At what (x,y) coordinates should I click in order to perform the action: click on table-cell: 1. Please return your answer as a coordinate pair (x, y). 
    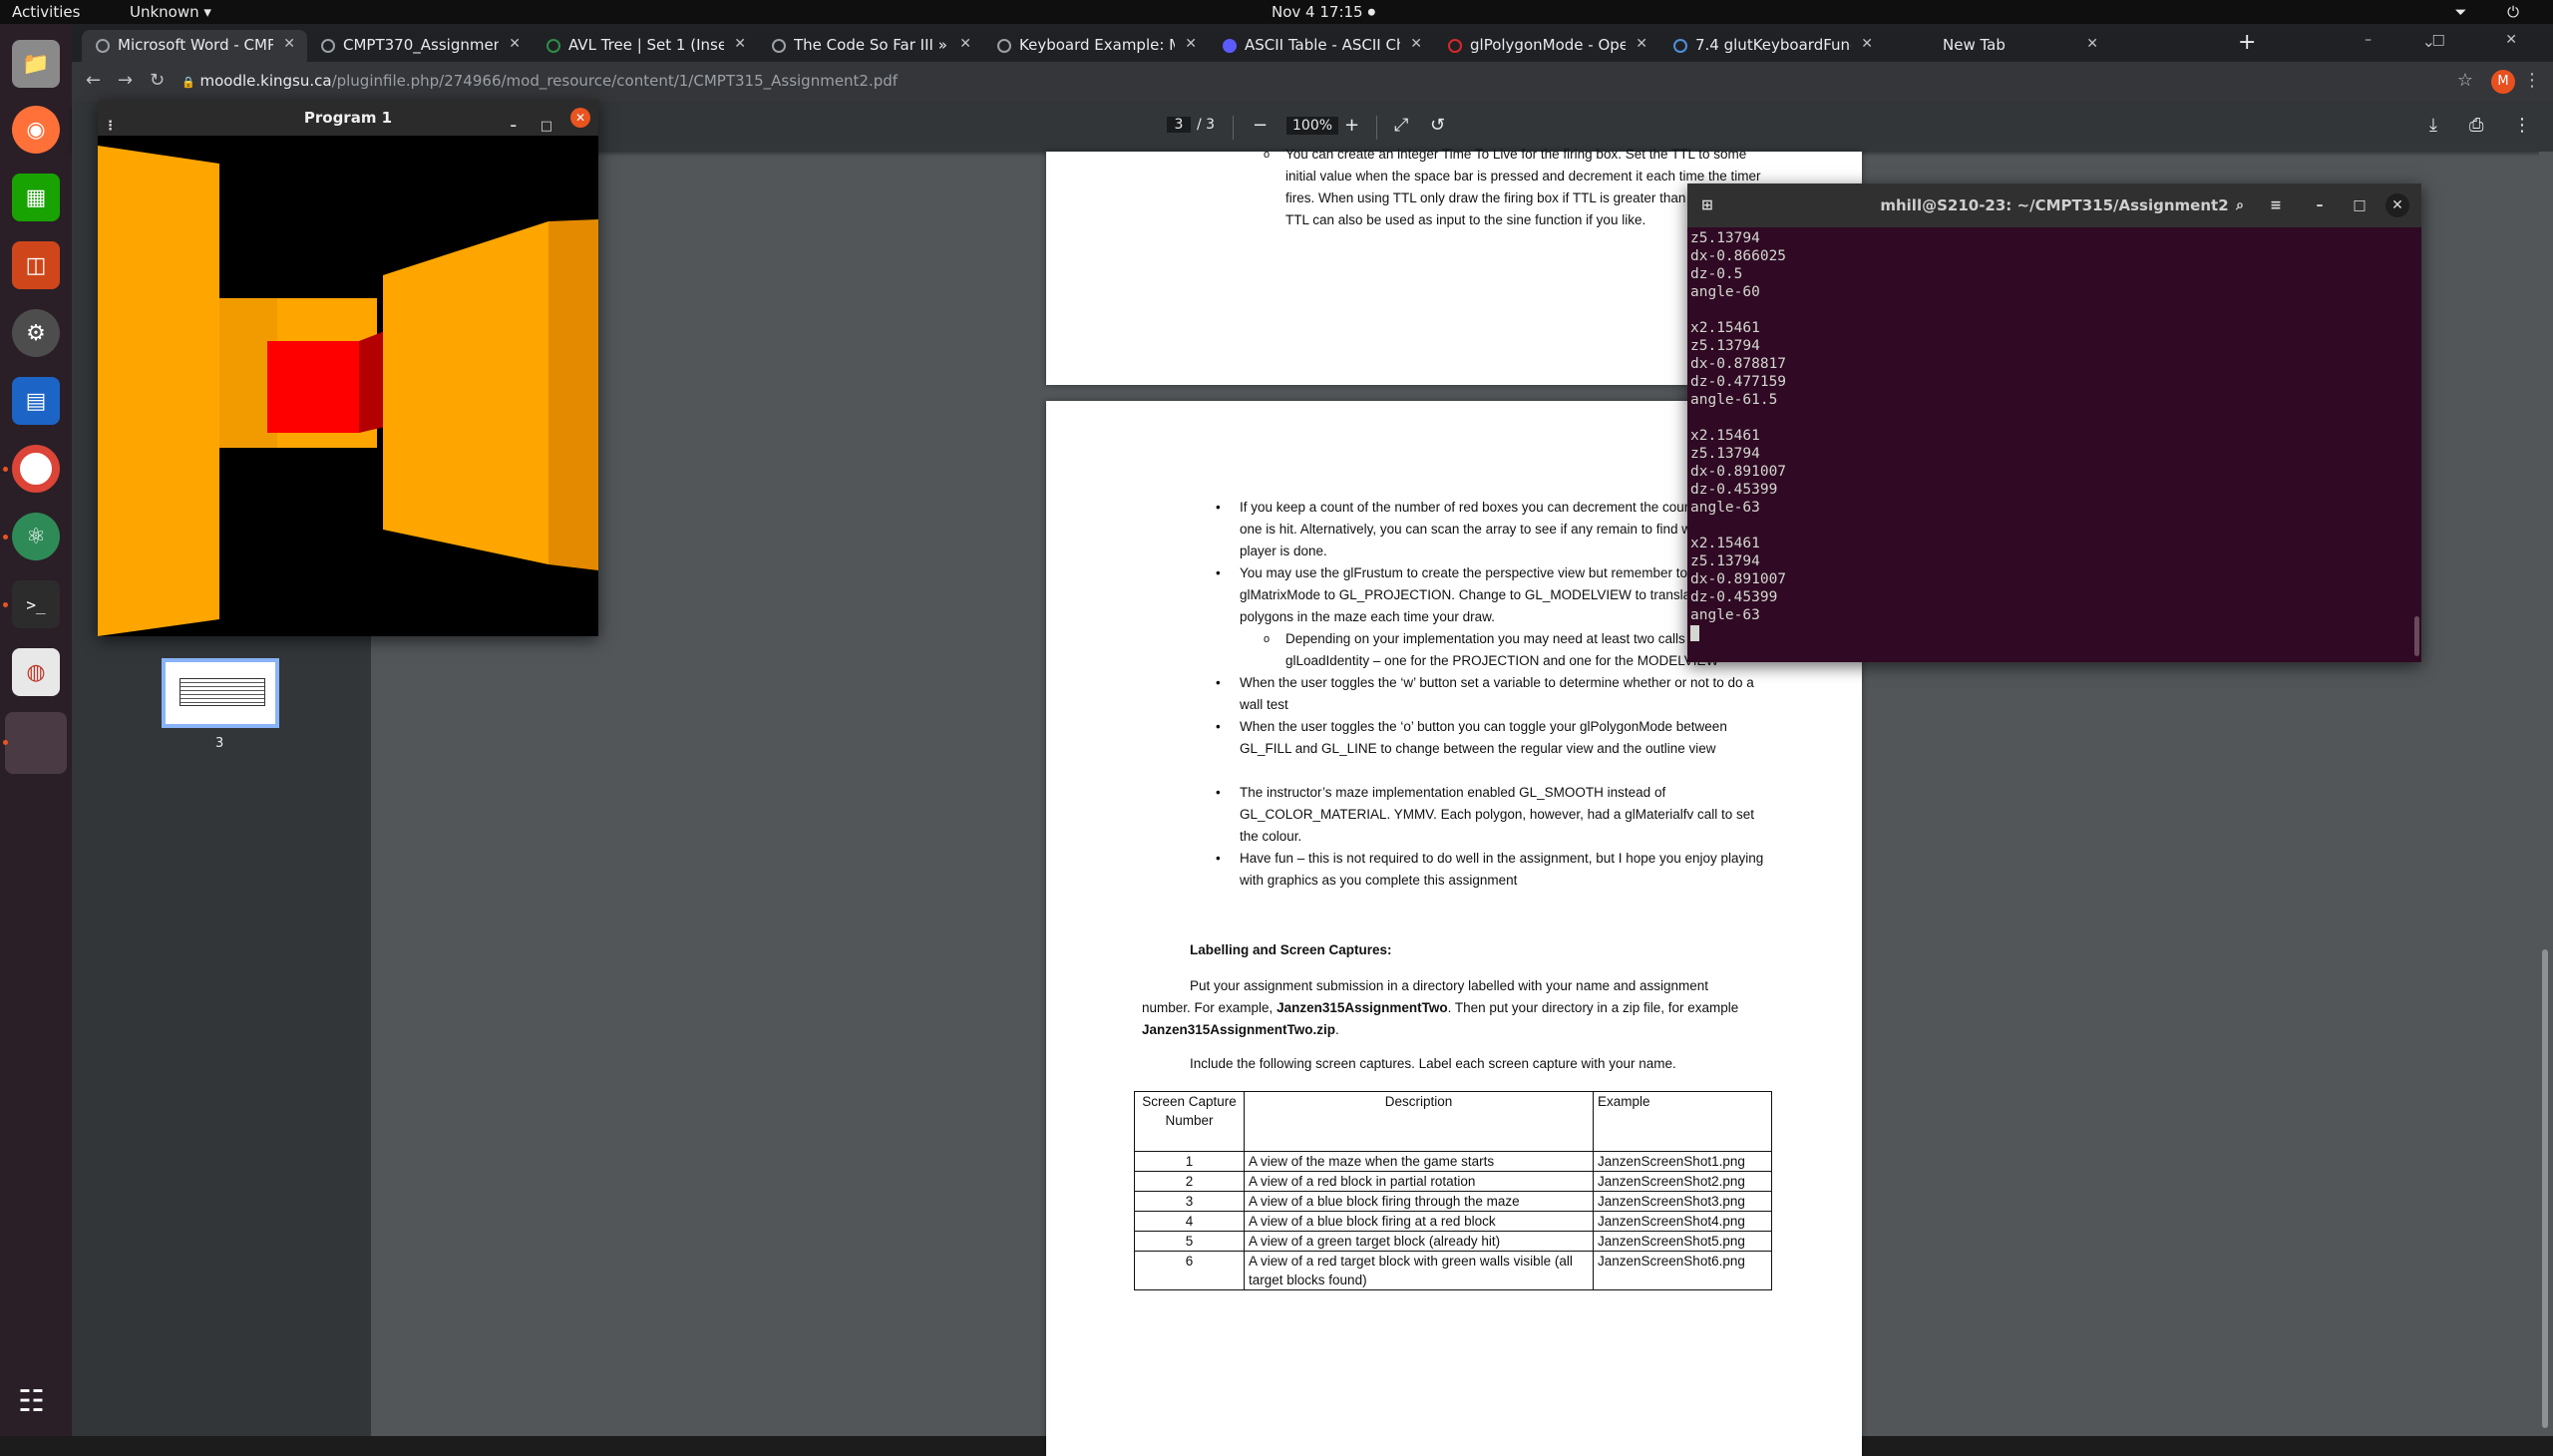
    Looking at the image, I should click on (1190, 1161).